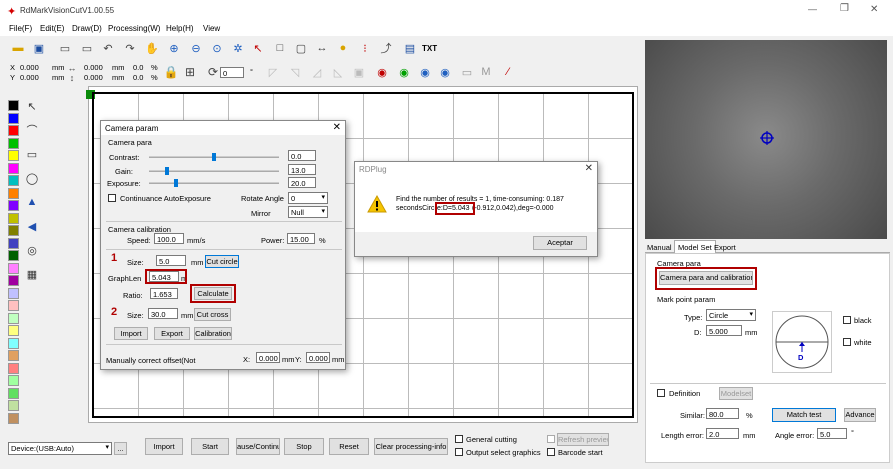 This screenshot has height=469, width=893. What do you see at coordinates (338, 72) in the screenshot?
I see `align-bottom-left-icon: ◺` at bounding box center [338, 72].